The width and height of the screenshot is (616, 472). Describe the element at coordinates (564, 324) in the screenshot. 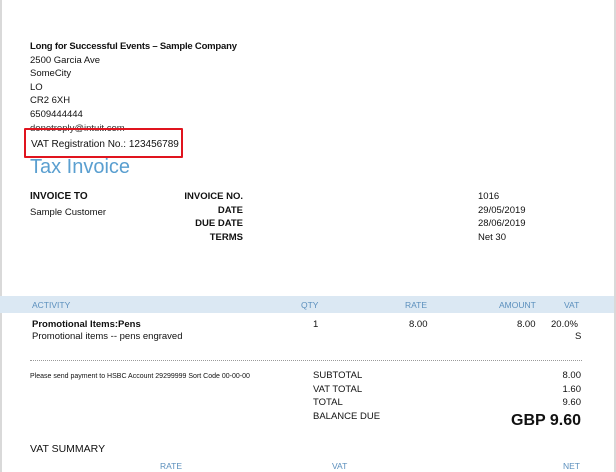

I see `item-vat-rate: 20.0%` at that location.